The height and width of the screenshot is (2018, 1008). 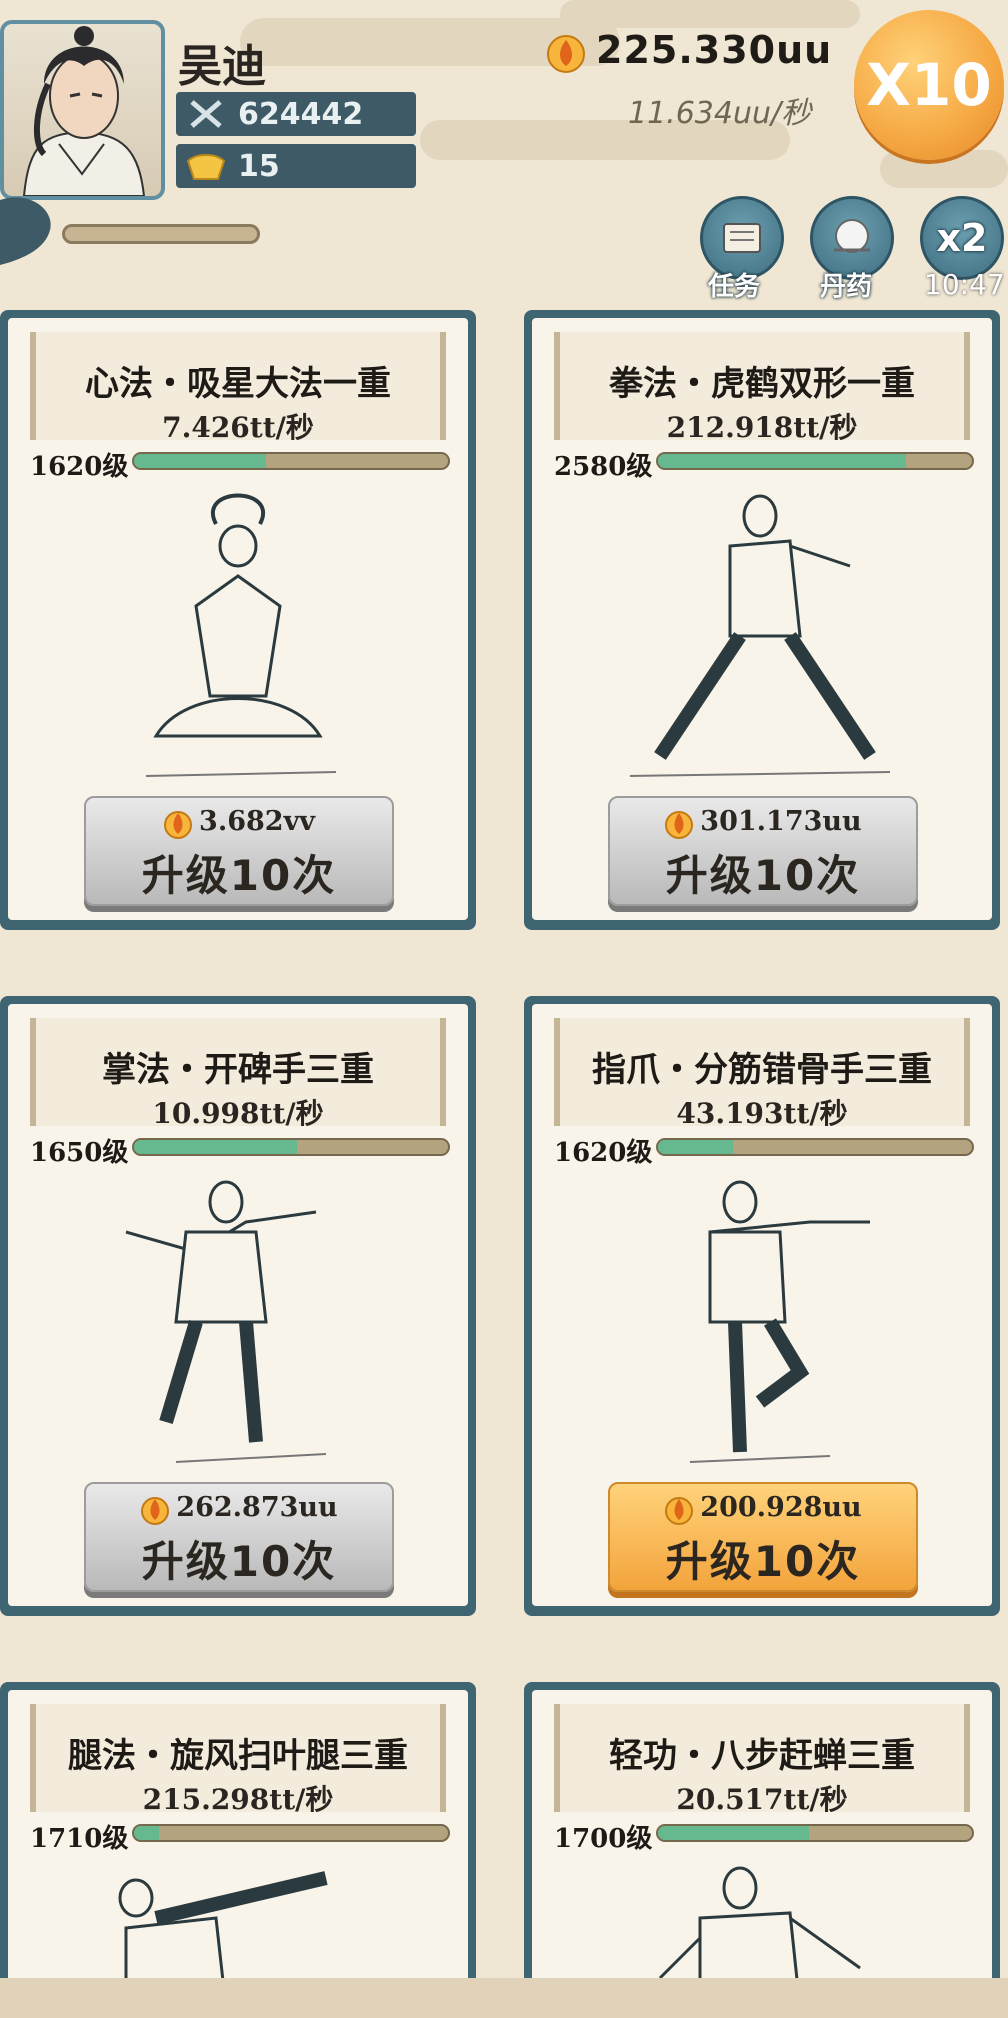 What do you see at coordinates (762, 1854) in the screenshot?
I see `card-body: 轻功・八步赶蝉三重 20.517tt/秒 1700级` at bounding box center [762, 1854].